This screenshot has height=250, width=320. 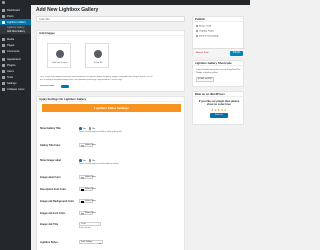 I want to click on publish-actions: Move to Trash Publish, so click(x=219, y=52).